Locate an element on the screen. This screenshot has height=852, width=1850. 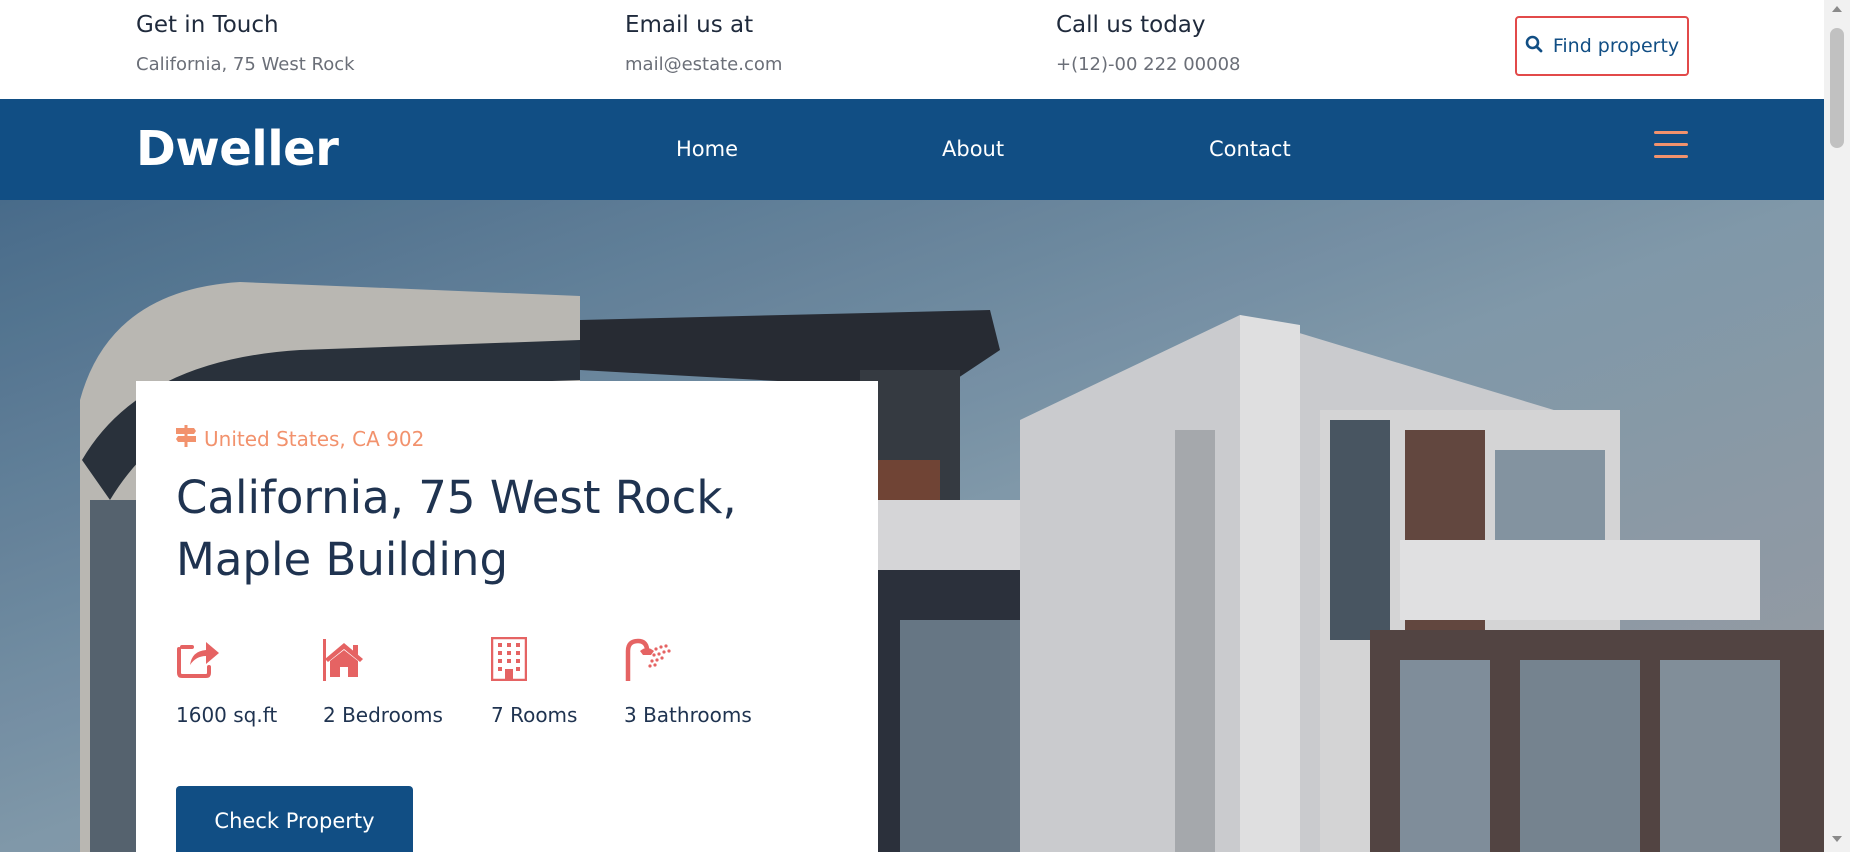
email-address: mail@estate.com is located at coordinates (703, 64).